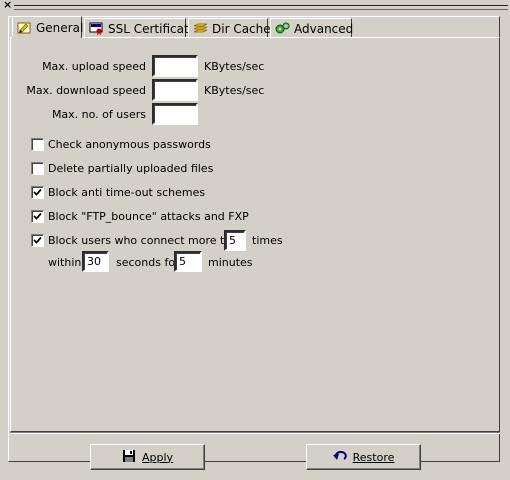 This screenshot has height=480, width=510. I want to click on tab-ssl-certificate: SSL Certificate, so click(140, 28).